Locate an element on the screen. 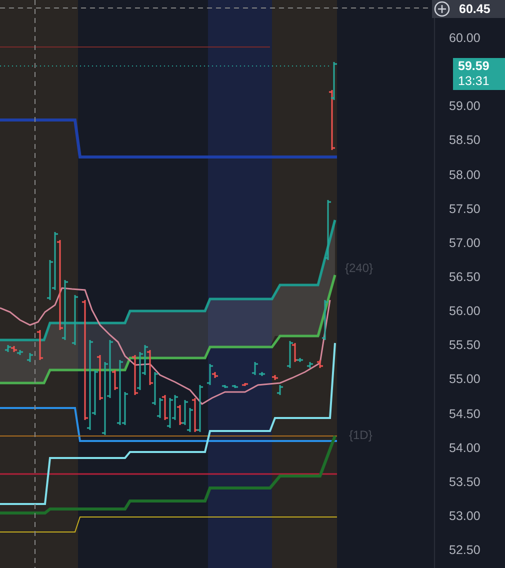 Image resolution: width=505 pixels, height=568 pixels. price-tick-label: 59.00 is located at coordinates (464, 107).